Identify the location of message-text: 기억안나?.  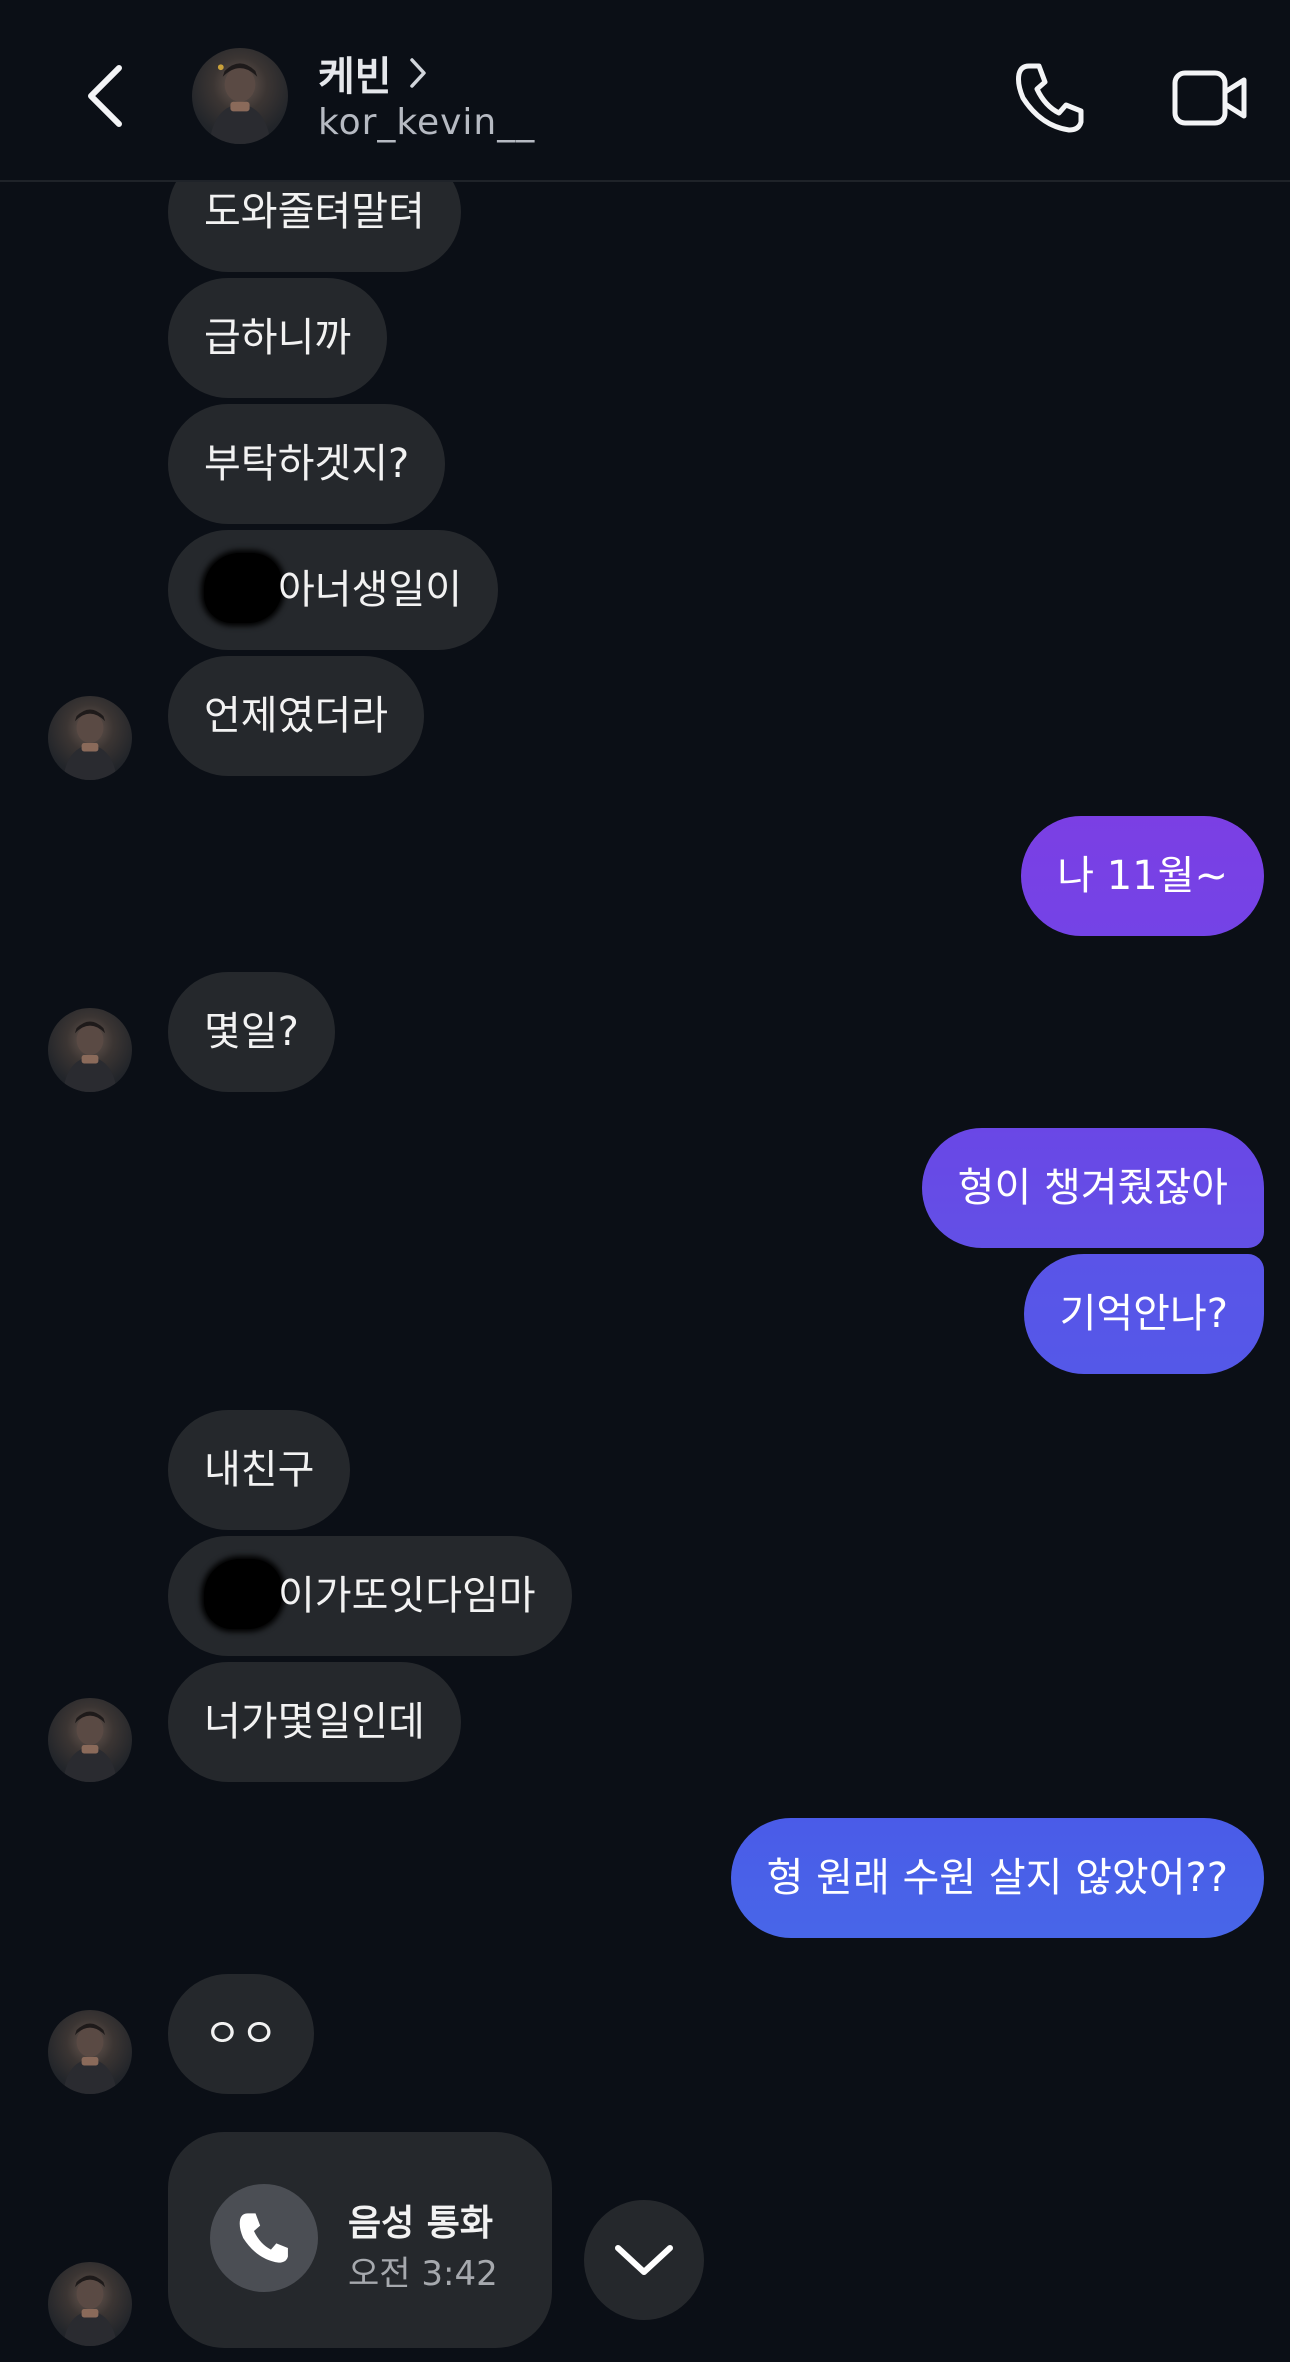
(1143, 1314).